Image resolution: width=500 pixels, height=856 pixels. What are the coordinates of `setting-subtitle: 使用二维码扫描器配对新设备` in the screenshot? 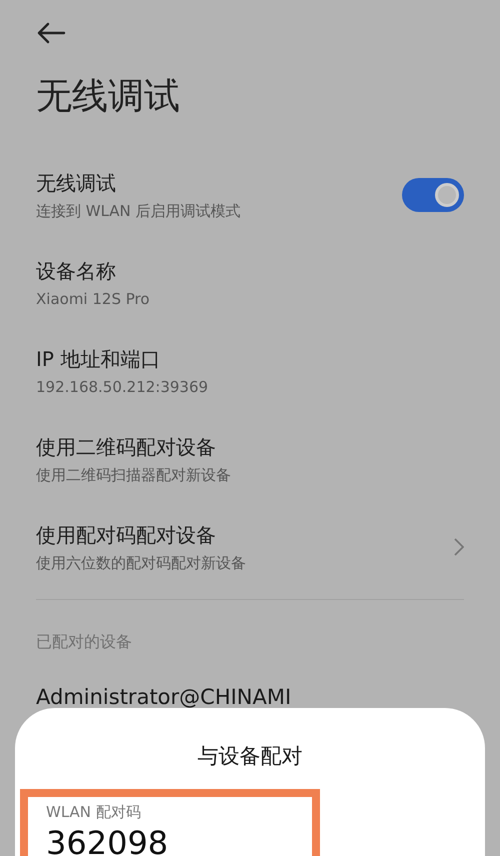 It's located at (133, 475).